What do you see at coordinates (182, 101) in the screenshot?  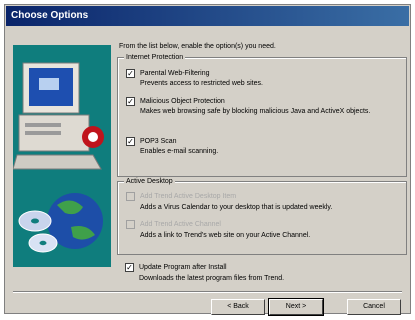 I see `malicious-object-label: Malicious Object Protection` at bounding box center [182, 101].